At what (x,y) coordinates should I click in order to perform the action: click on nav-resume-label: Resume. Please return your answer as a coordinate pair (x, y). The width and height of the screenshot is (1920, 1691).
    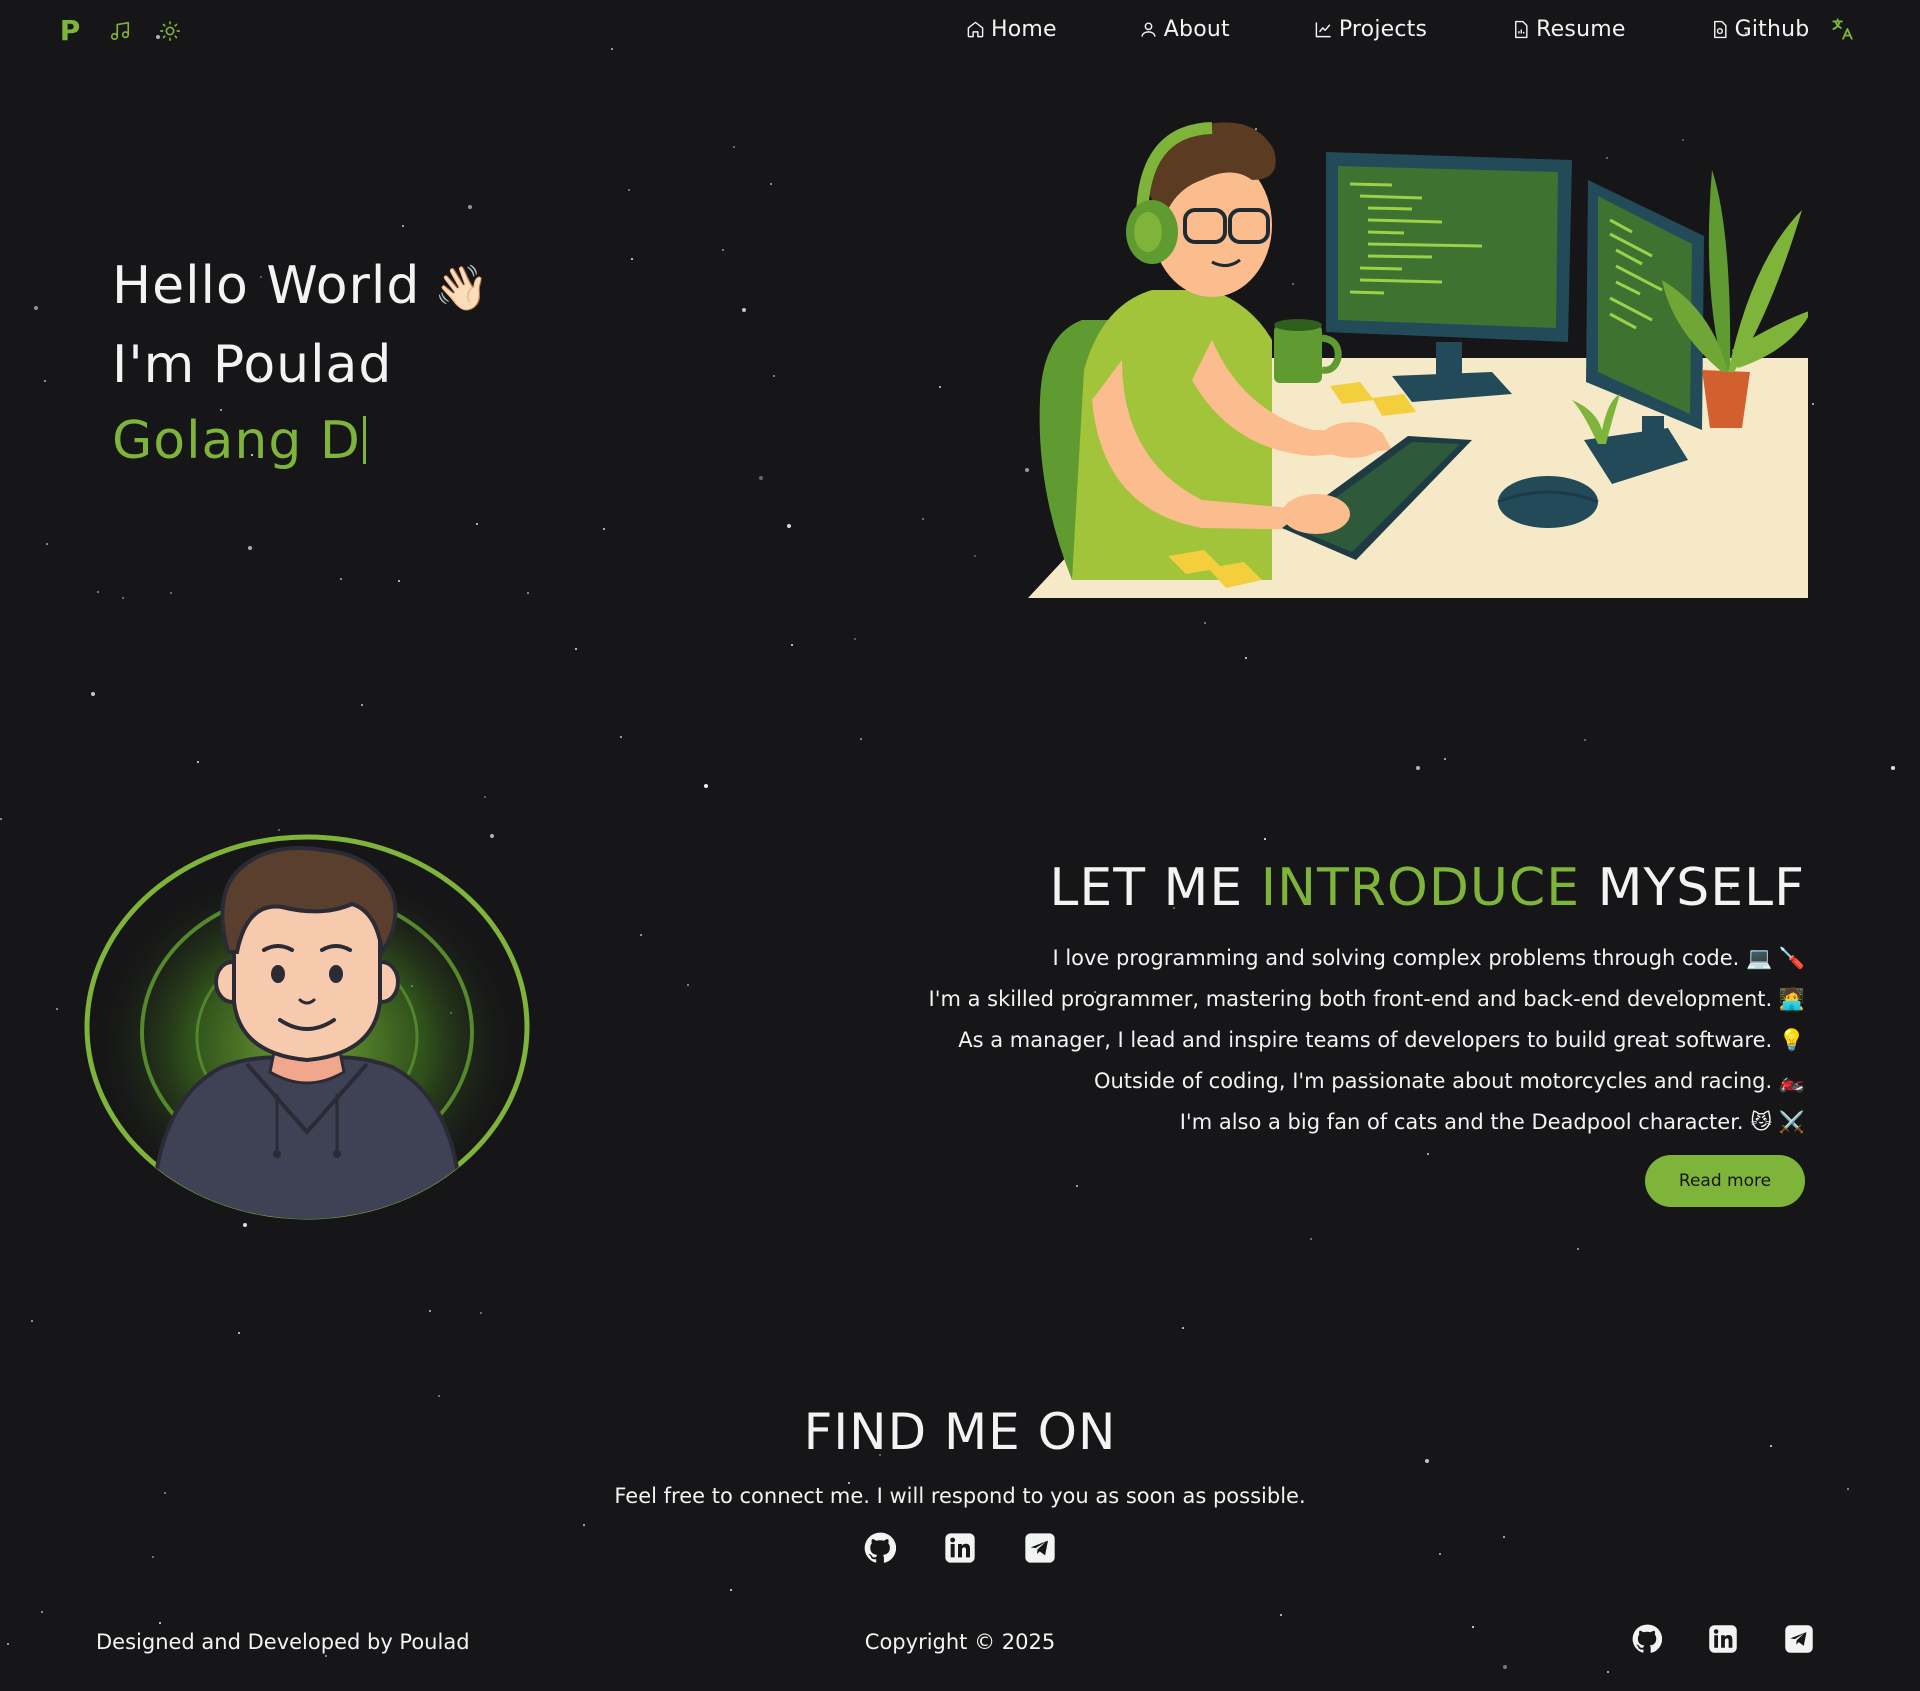
    Looking at the image, I should click on (1581, 29).